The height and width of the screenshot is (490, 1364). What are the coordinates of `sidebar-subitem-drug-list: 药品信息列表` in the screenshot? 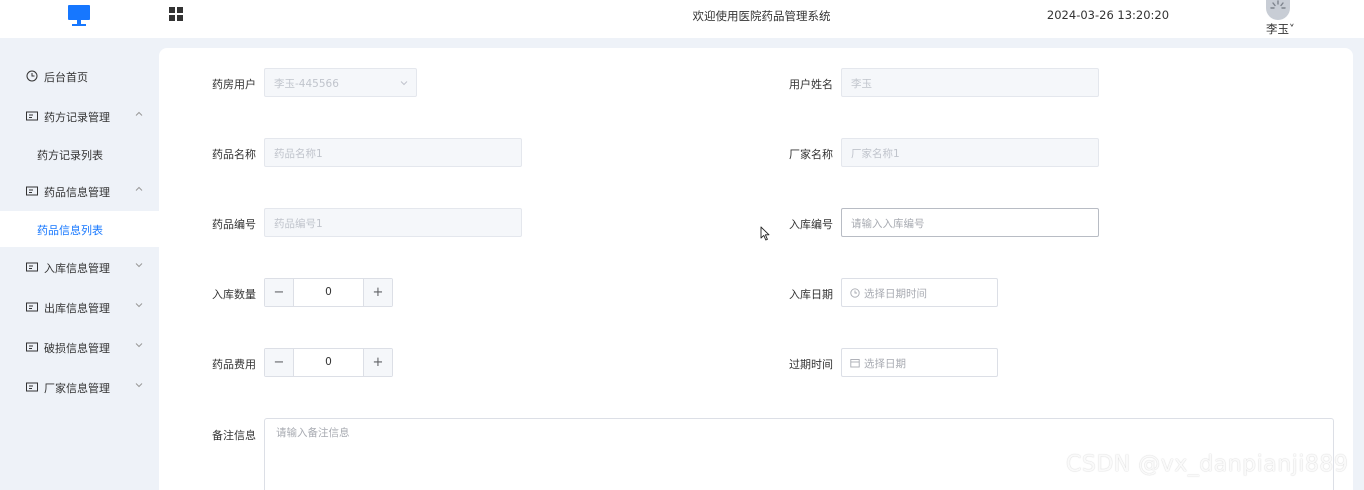 It's located at (79, 229).